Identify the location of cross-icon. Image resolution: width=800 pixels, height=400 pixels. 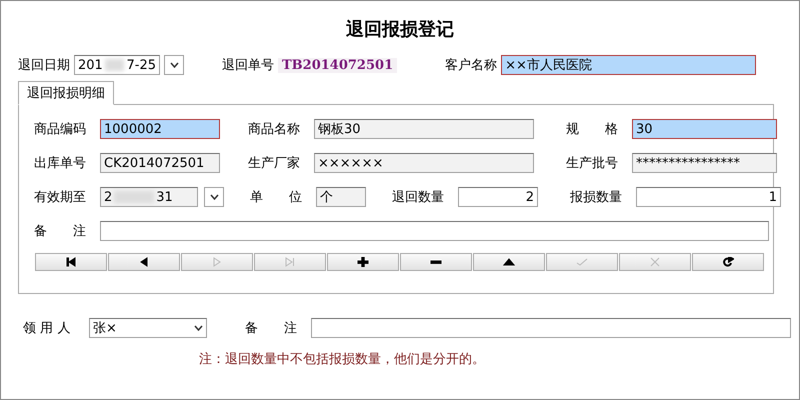
(655, 262).